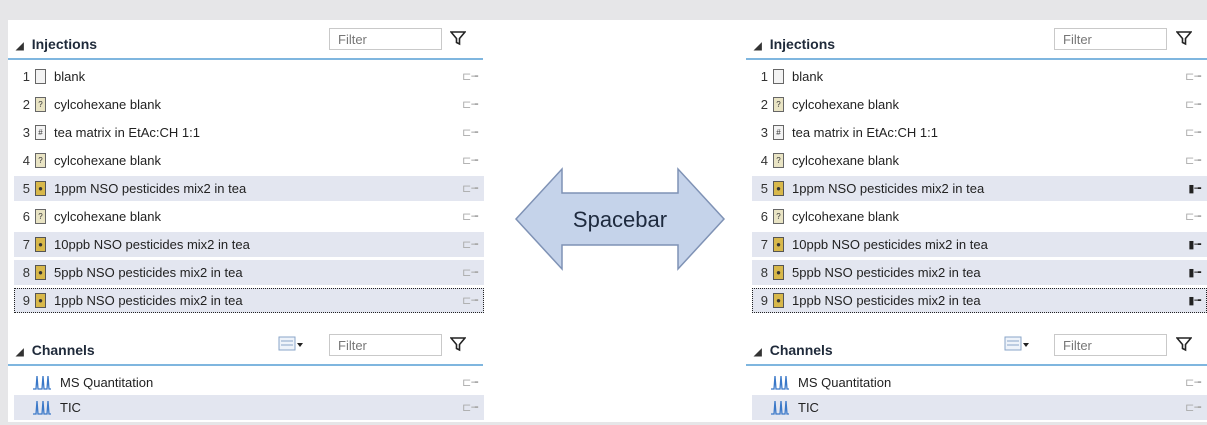 This screenshot has height=425, width=1207. Describe the element at coordinates (249, 272) in the screenshot. I see `injection-row: 8 ● 5ppb NSO pesticides mix2 in tea ⊏╼` at that location.